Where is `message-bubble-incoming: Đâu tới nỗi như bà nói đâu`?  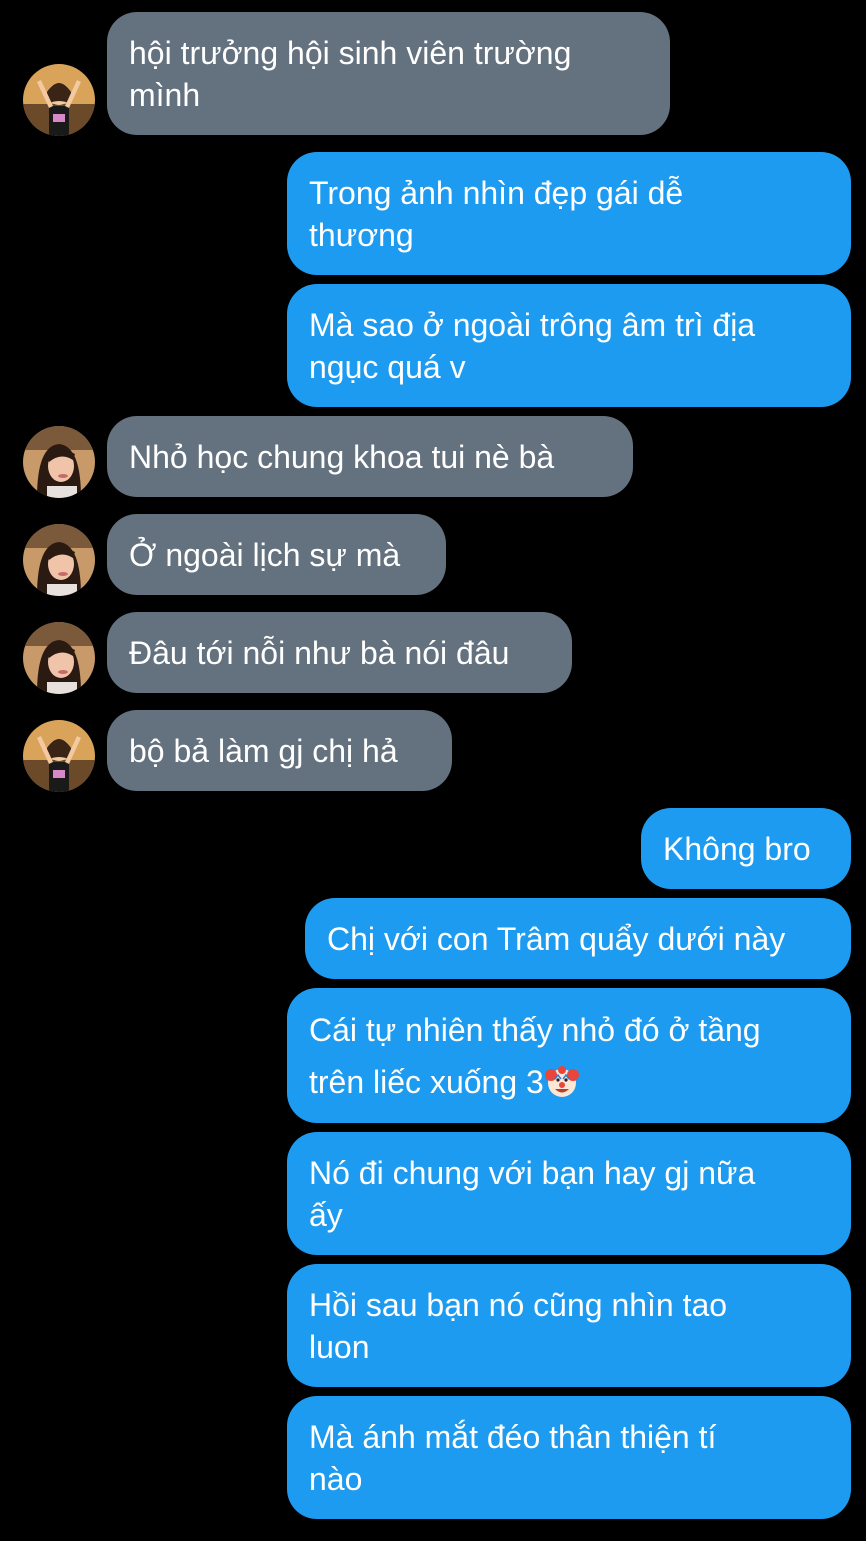
message-bubble-incoming: Đâu tới nỗi như bà nói đâu is located at coordinates (339, 652).